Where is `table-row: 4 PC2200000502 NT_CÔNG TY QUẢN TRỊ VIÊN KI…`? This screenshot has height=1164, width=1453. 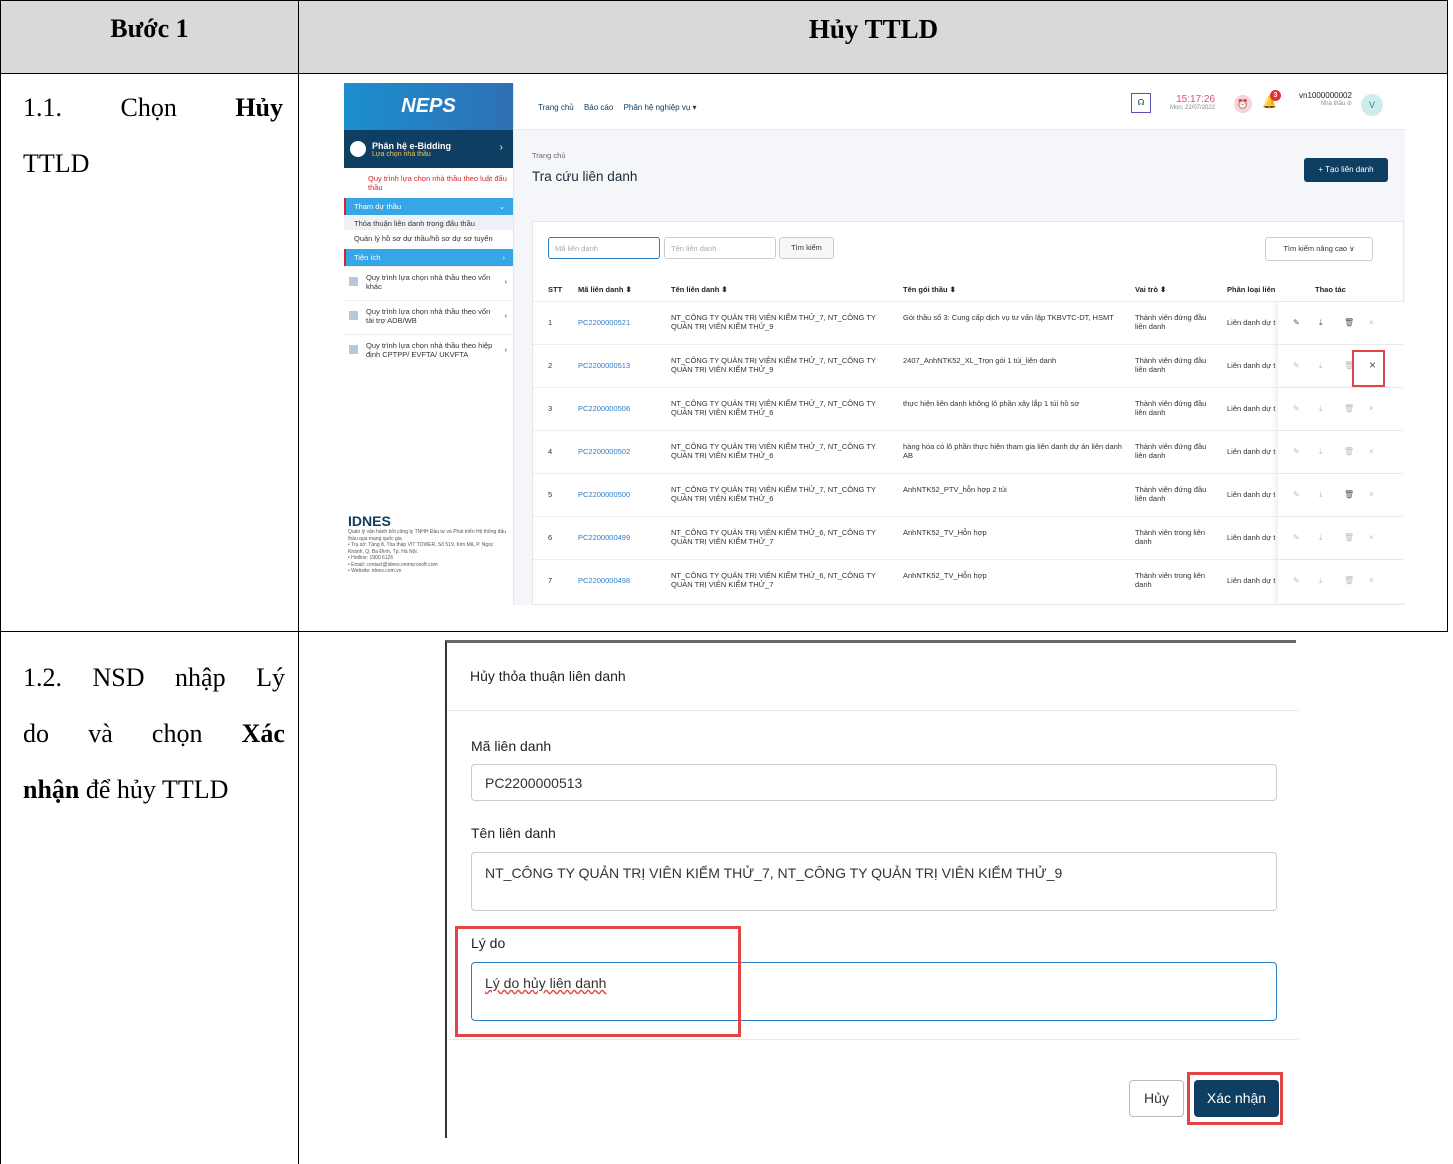
table-row: 4 PC2200000502 NT_CÔNG TY QUẢN TRỊ VIÊN KI… is located at coordinates (969, 452).